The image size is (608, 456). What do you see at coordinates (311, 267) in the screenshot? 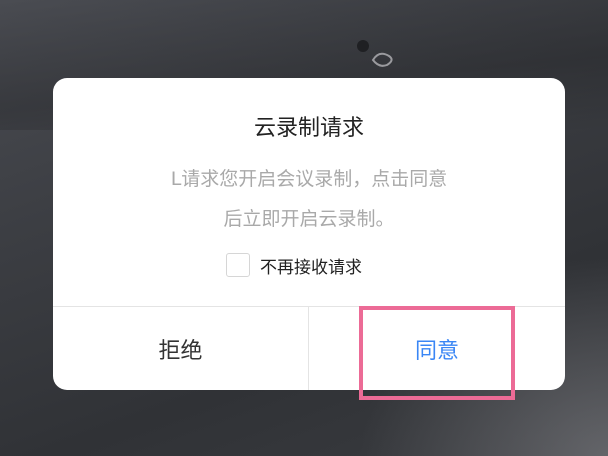
I see `no-more-requests-label: 不再接收请求` at bounding box center [311, 267].